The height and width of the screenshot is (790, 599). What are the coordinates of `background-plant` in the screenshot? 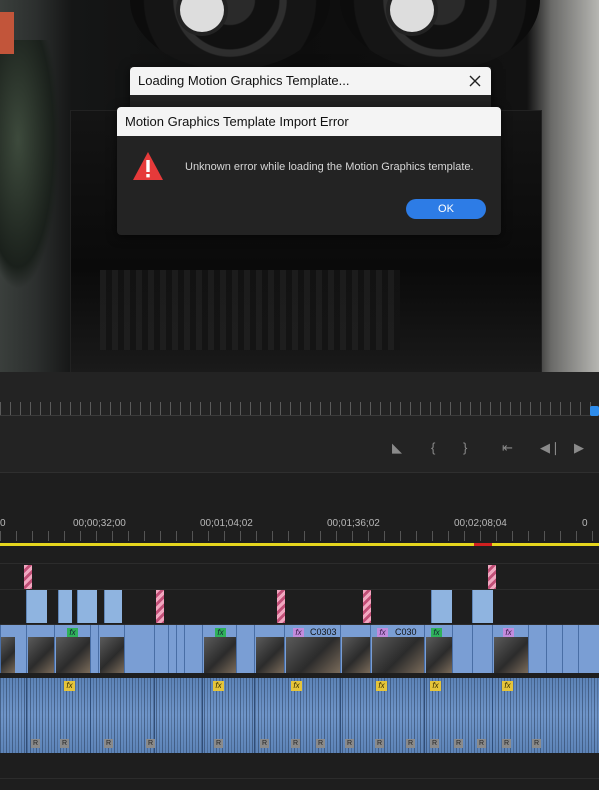 It's located at (30, 165).